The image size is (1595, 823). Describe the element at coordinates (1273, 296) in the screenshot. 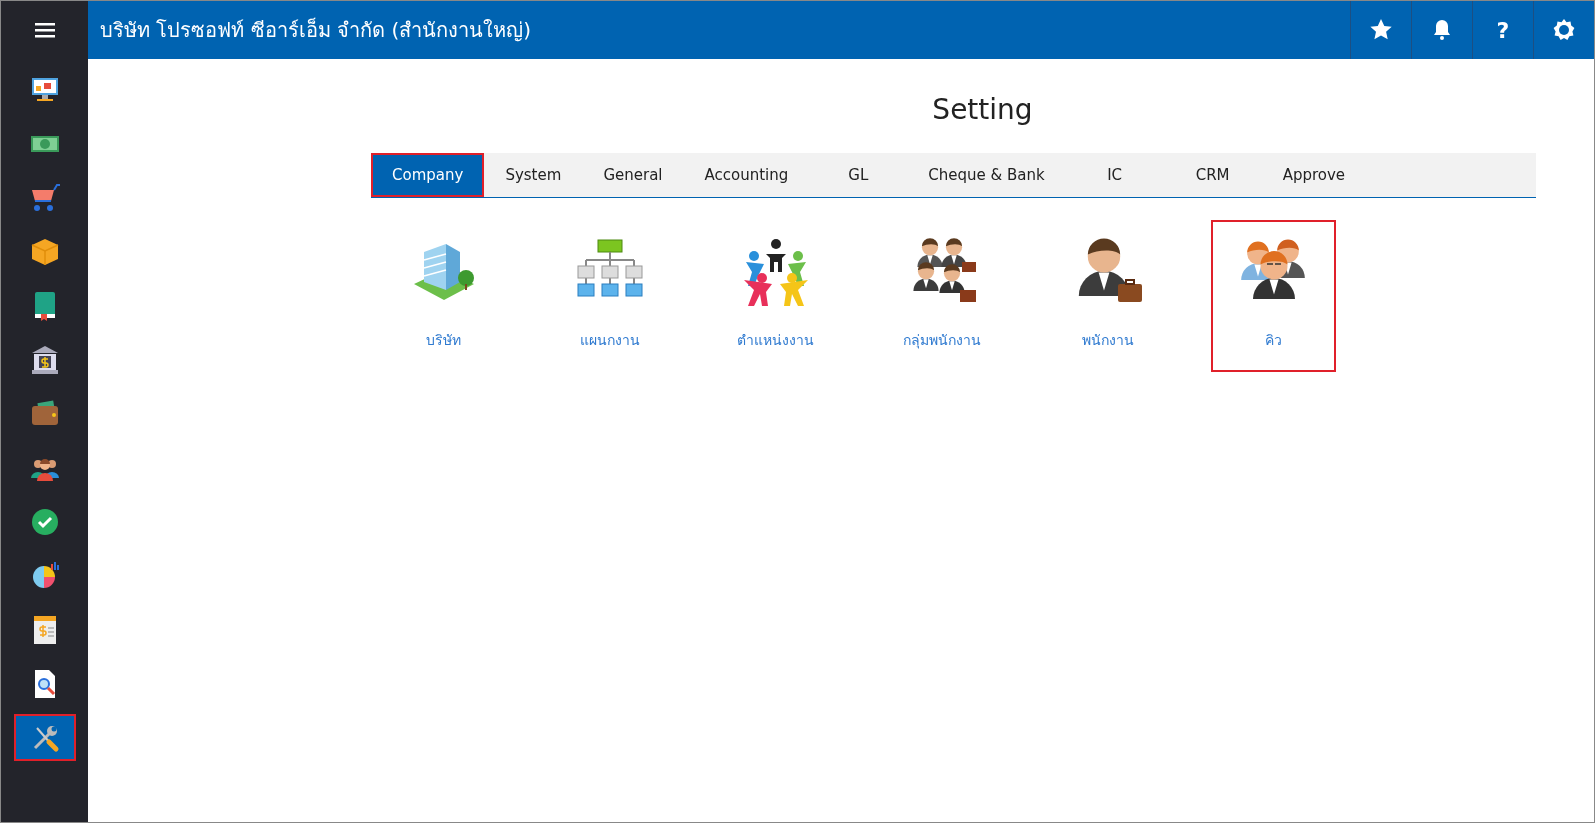

I see `setting-tile: คิว` at that location.